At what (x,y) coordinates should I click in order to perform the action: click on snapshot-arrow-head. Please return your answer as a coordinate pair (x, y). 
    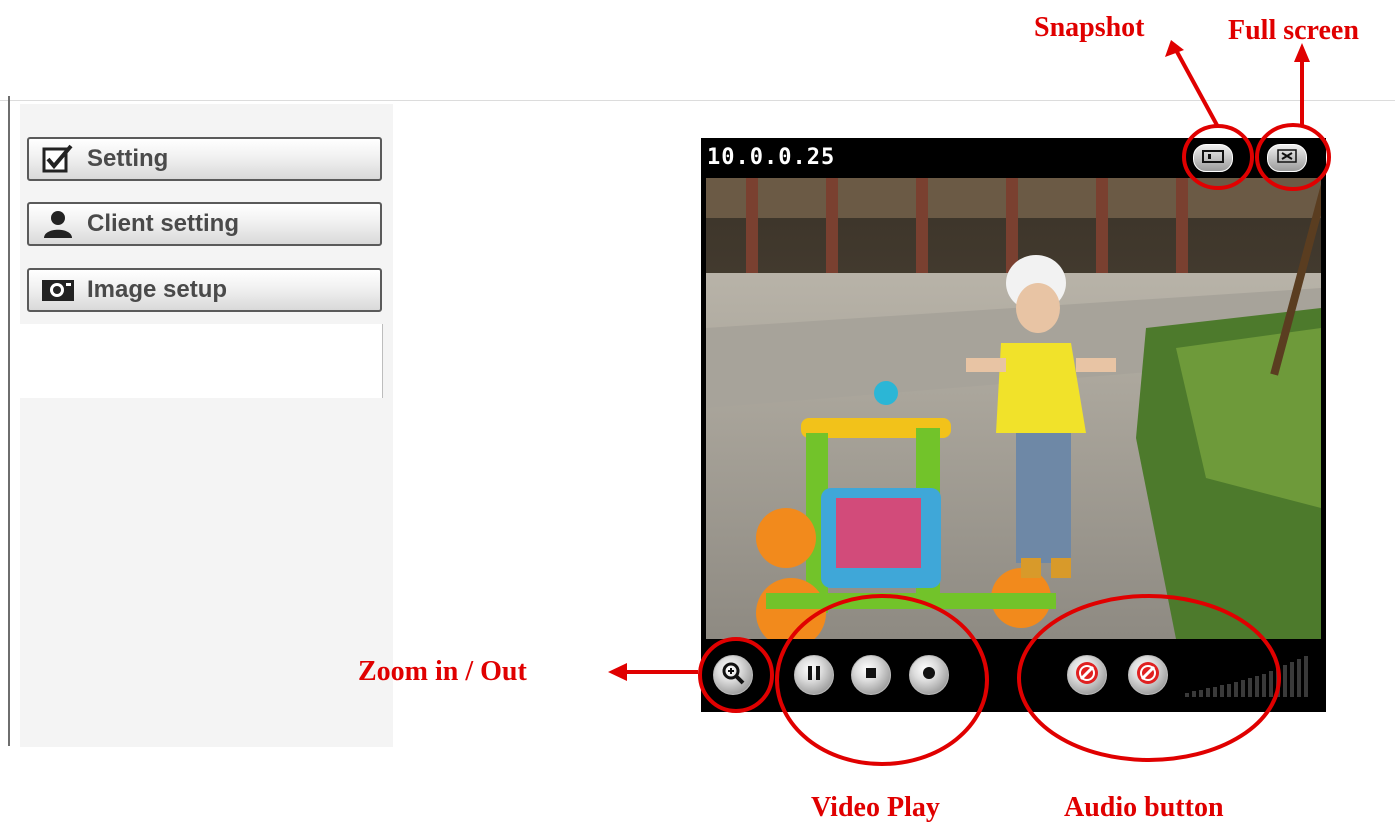
    Looking at the image, I should click on (1174, 48).